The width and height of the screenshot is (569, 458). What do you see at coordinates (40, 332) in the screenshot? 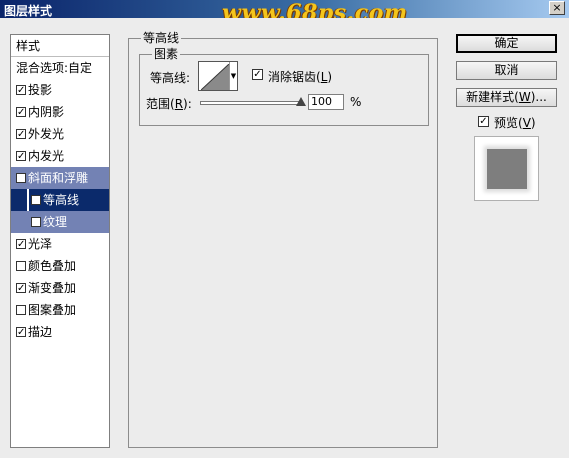
I see `style-item-label: 描边` at bounding box center [40, 332].